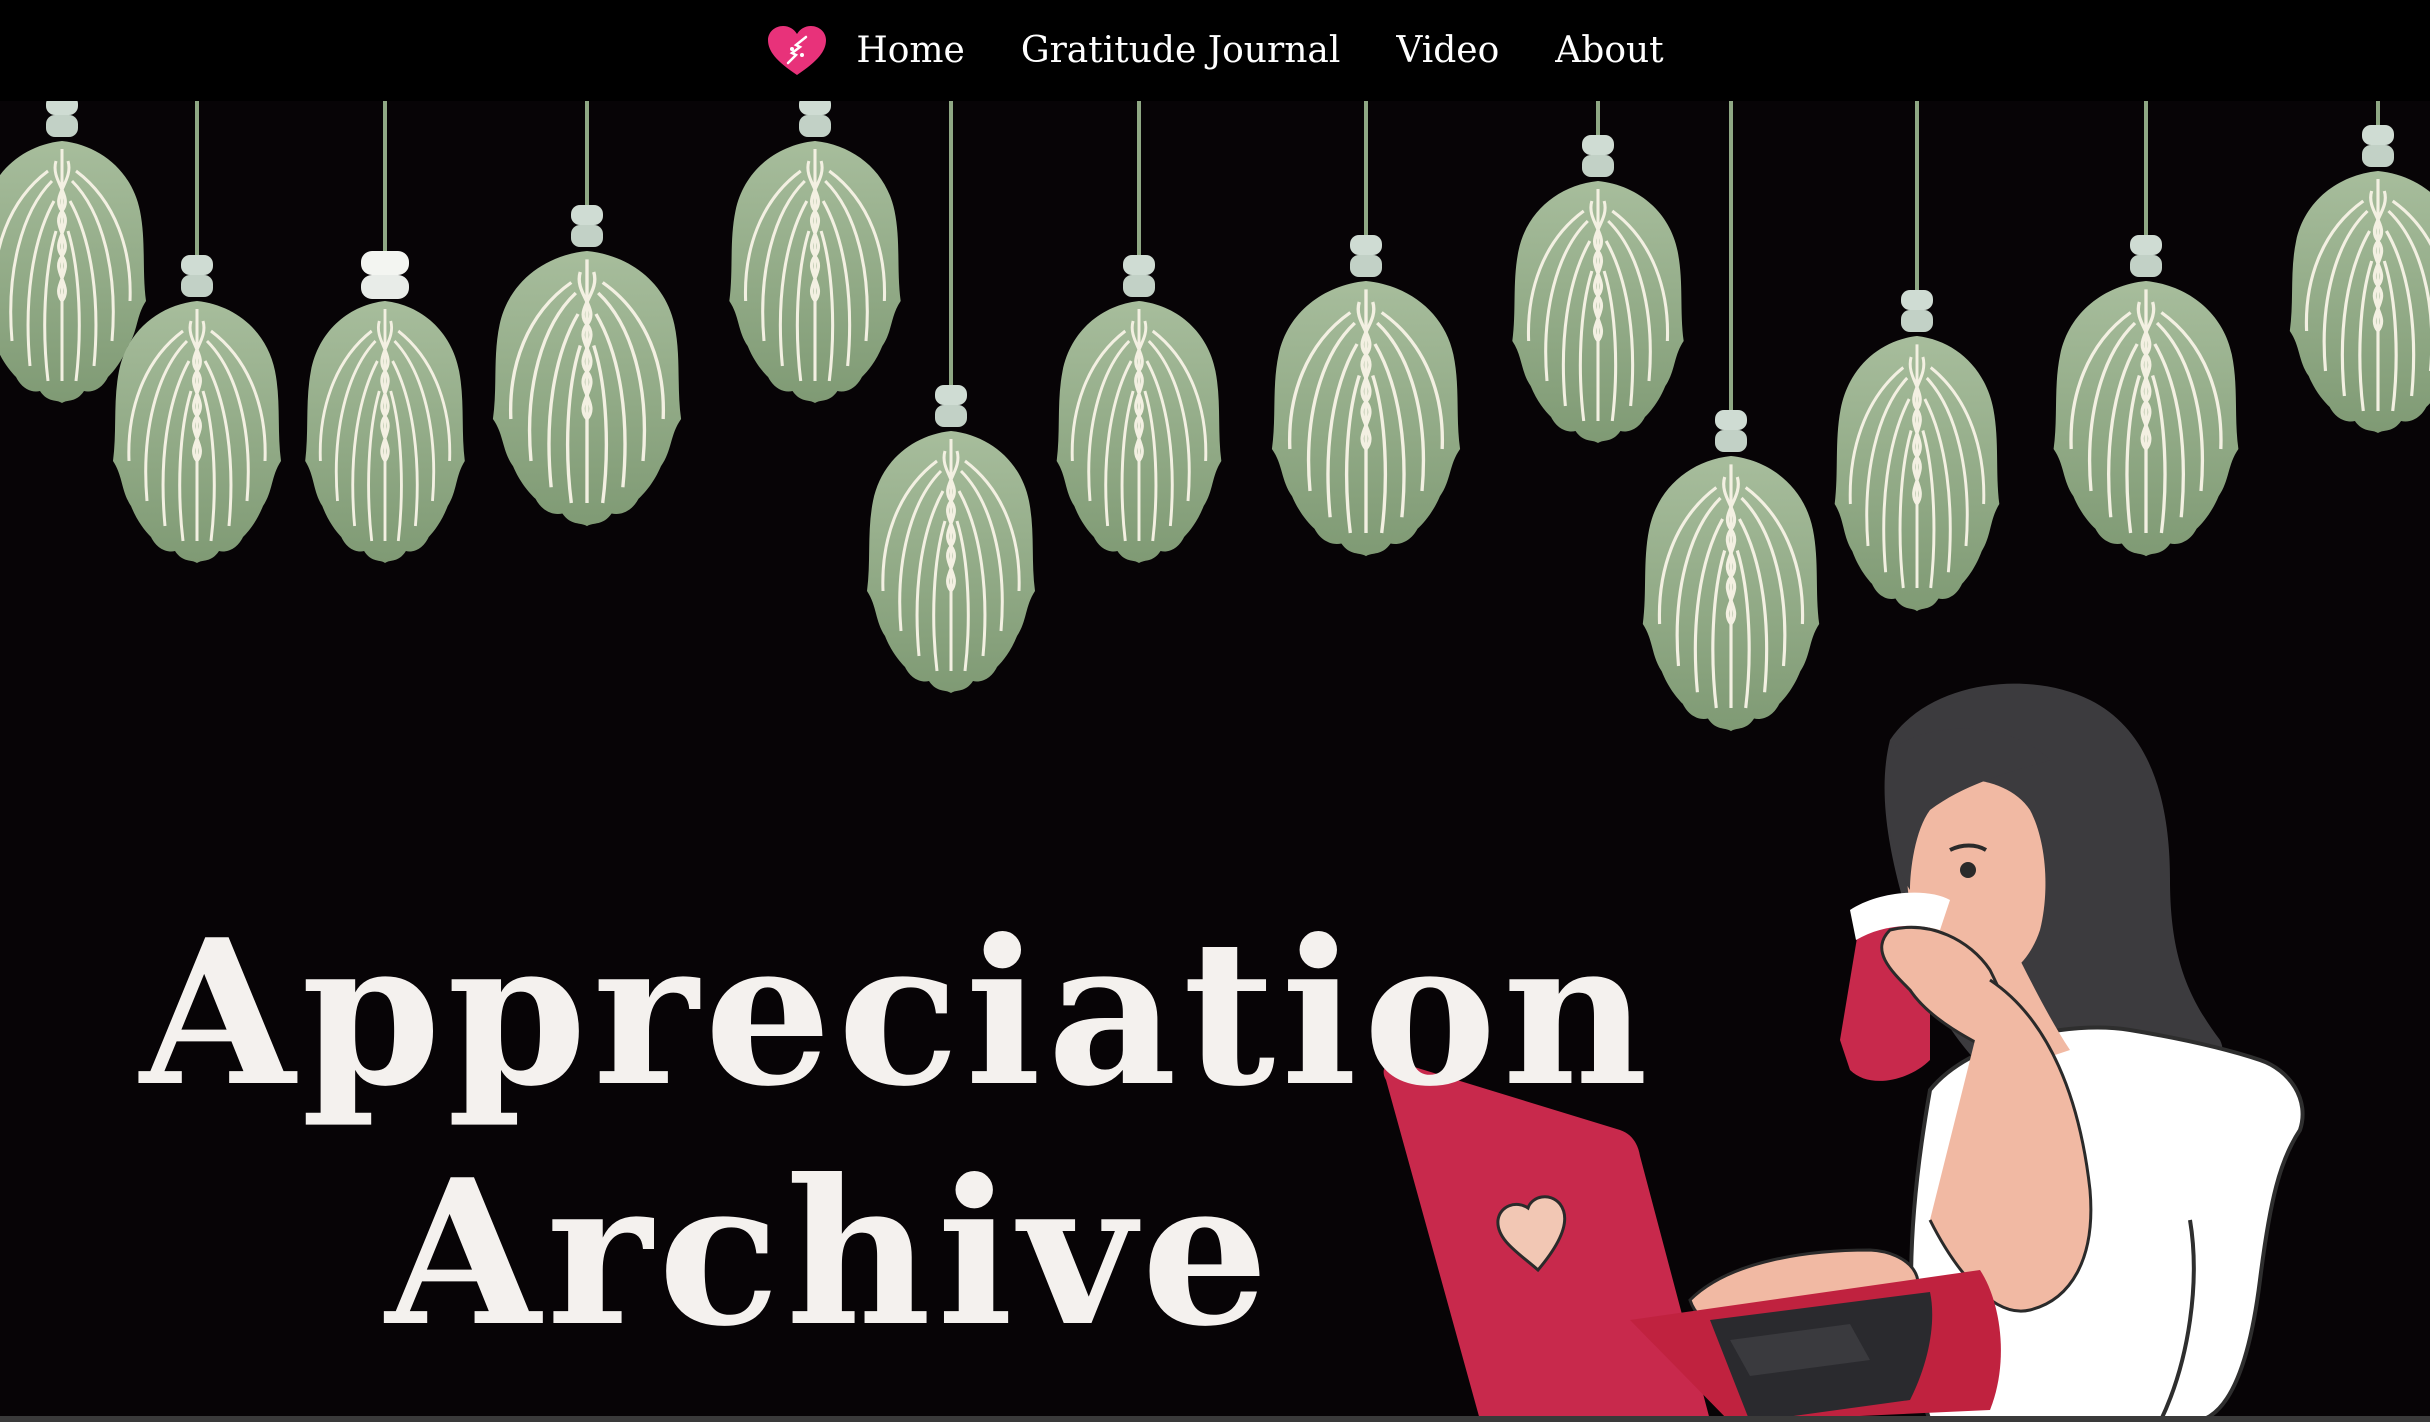 This screenshot has height=1422, width=2430. Describe the element at coordinates (1968, 870) in the screenshot. I see `eye` at that location.